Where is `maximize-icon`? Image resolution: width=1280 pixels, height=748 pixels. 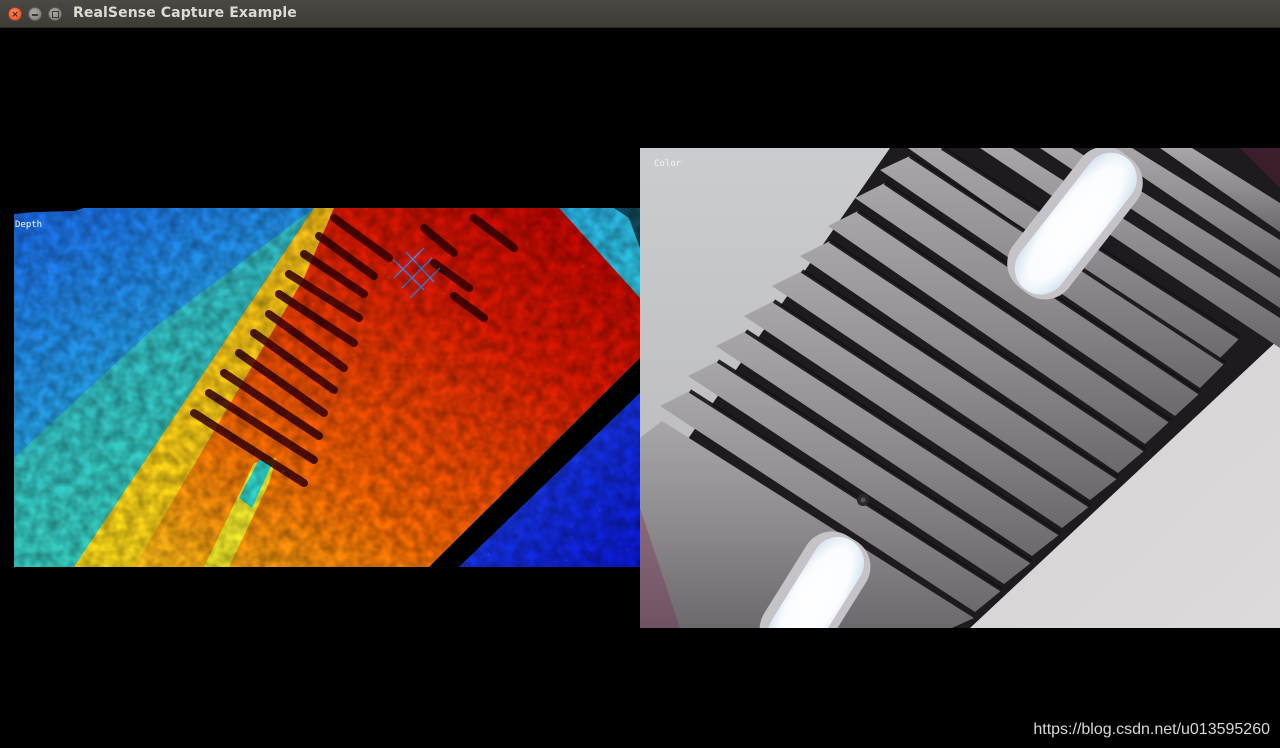
maximize-icon is located at coordinates (55, 14).